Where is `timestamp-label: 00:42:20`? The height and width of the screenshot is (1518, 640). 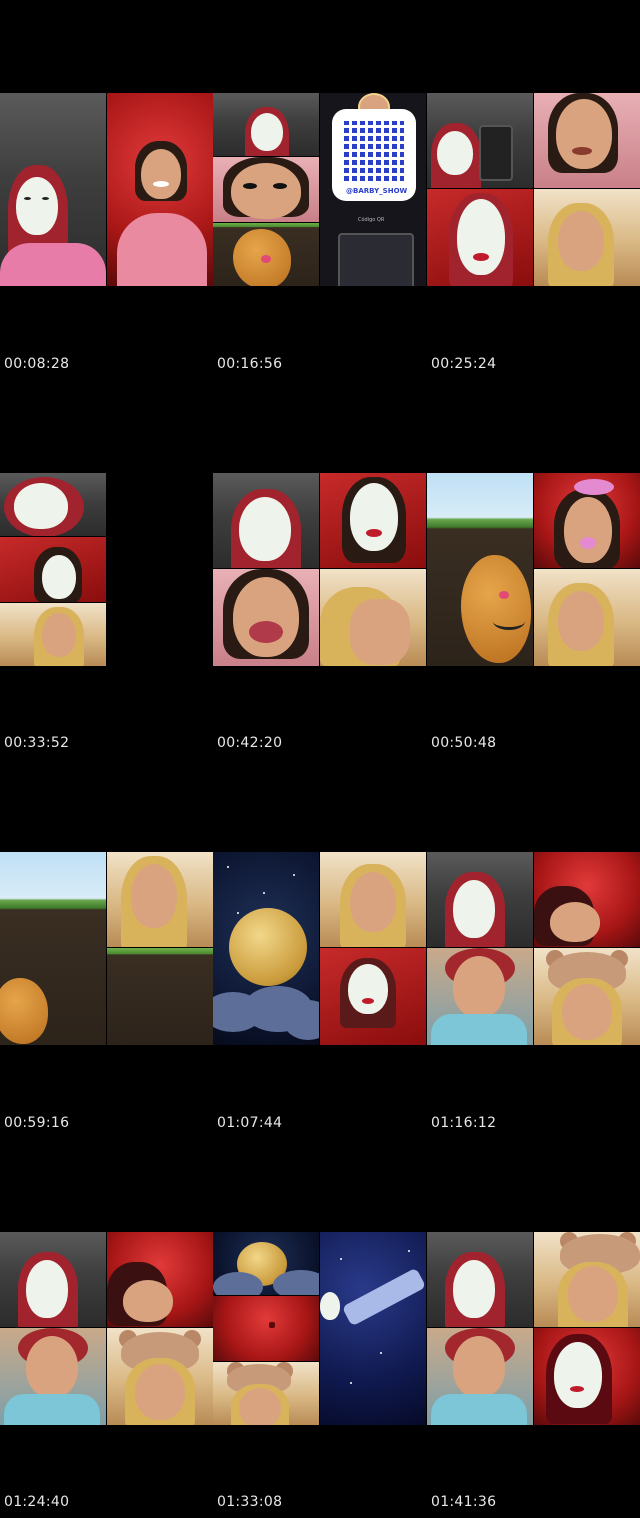
timestamp-label: 00:42:20 is located at coordinates (250, 743).